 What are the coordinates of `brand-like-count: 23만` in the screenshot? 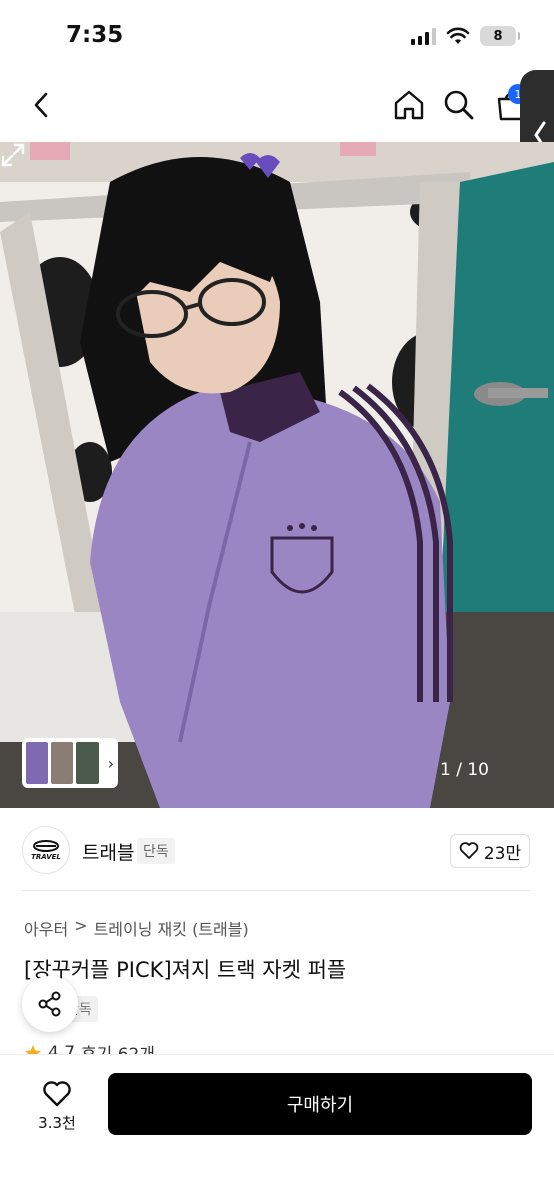 It's located at (502, 853).